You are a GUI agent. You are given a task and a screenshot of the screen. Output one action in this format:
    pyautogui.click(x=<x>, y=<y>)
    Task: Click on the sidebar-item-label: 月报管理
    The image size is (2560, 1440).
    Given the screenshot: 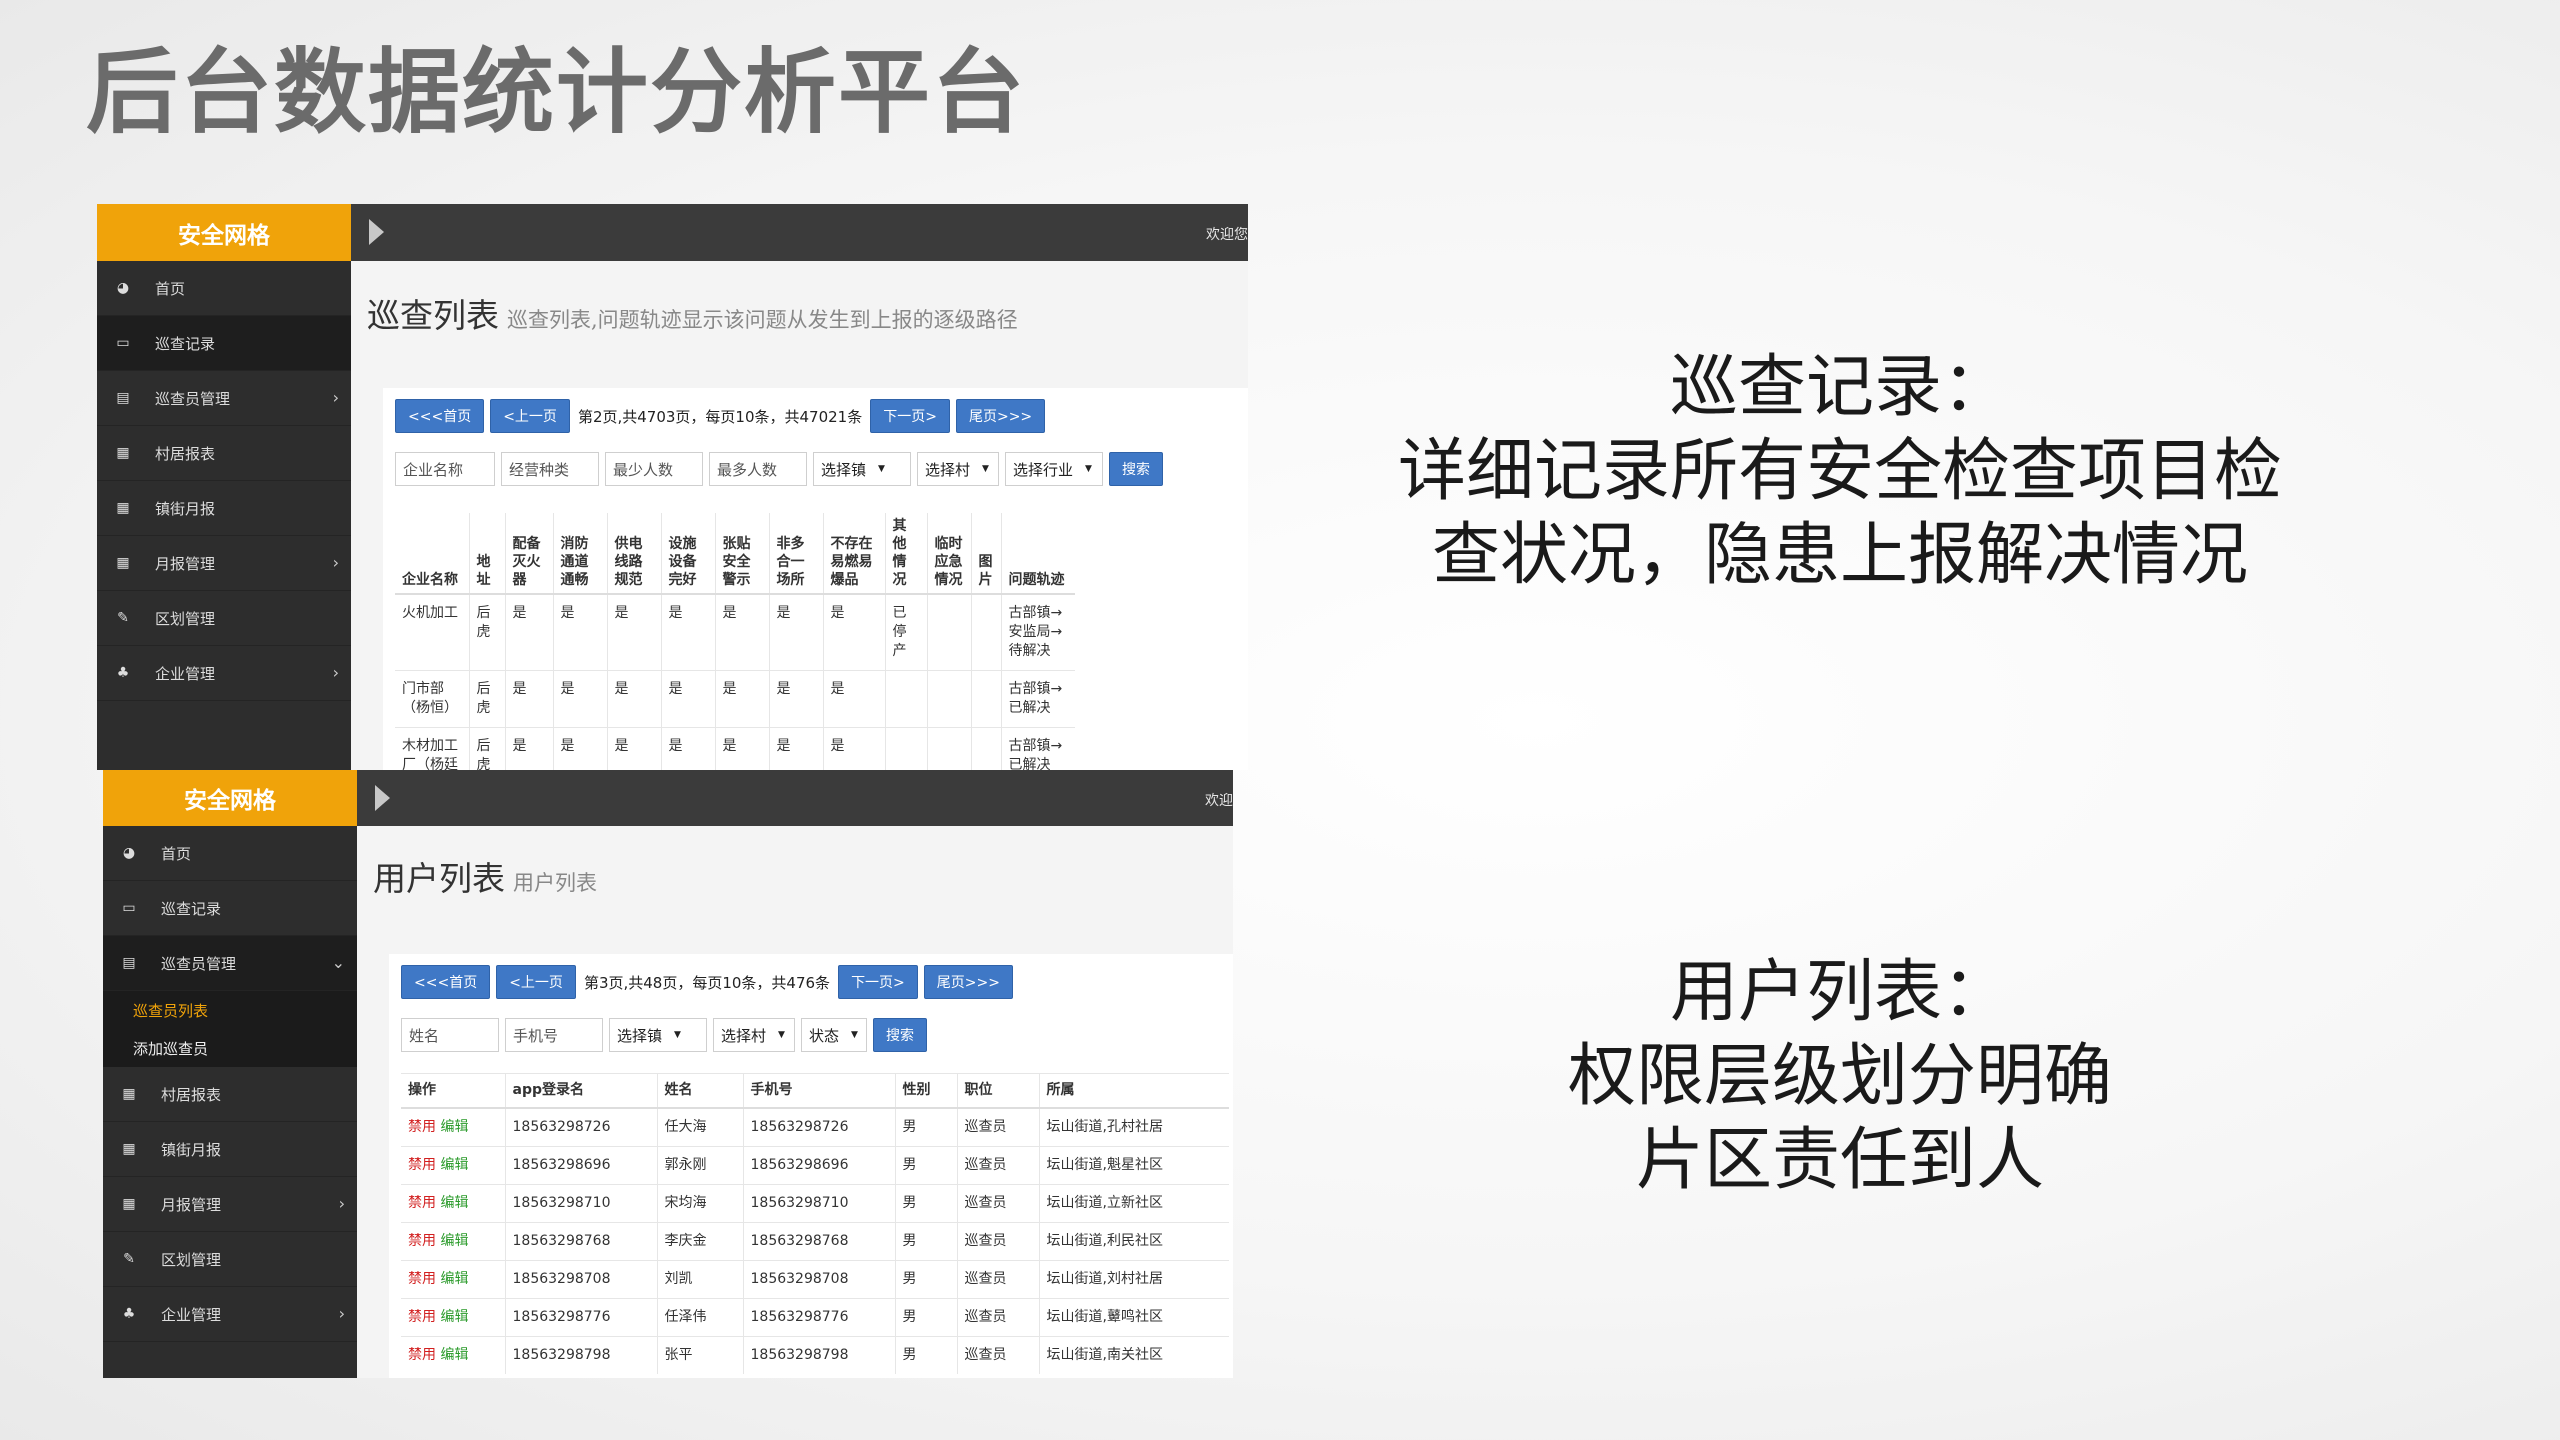 What is the action you would take?
    pyautogui.click(x=185, y=563)
    